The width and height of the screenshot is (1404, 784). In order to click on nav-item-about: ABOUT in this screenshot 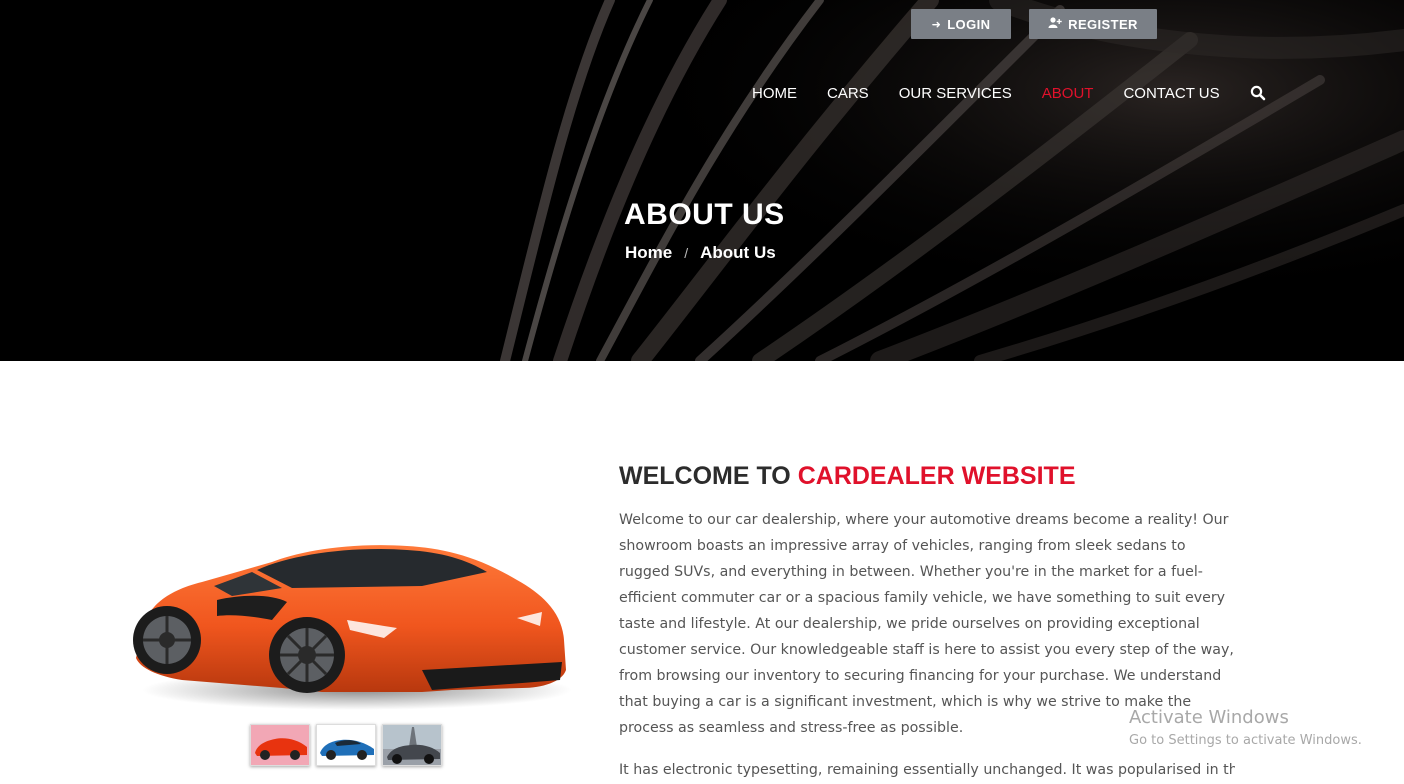, I will do `click(1068, 93)`.